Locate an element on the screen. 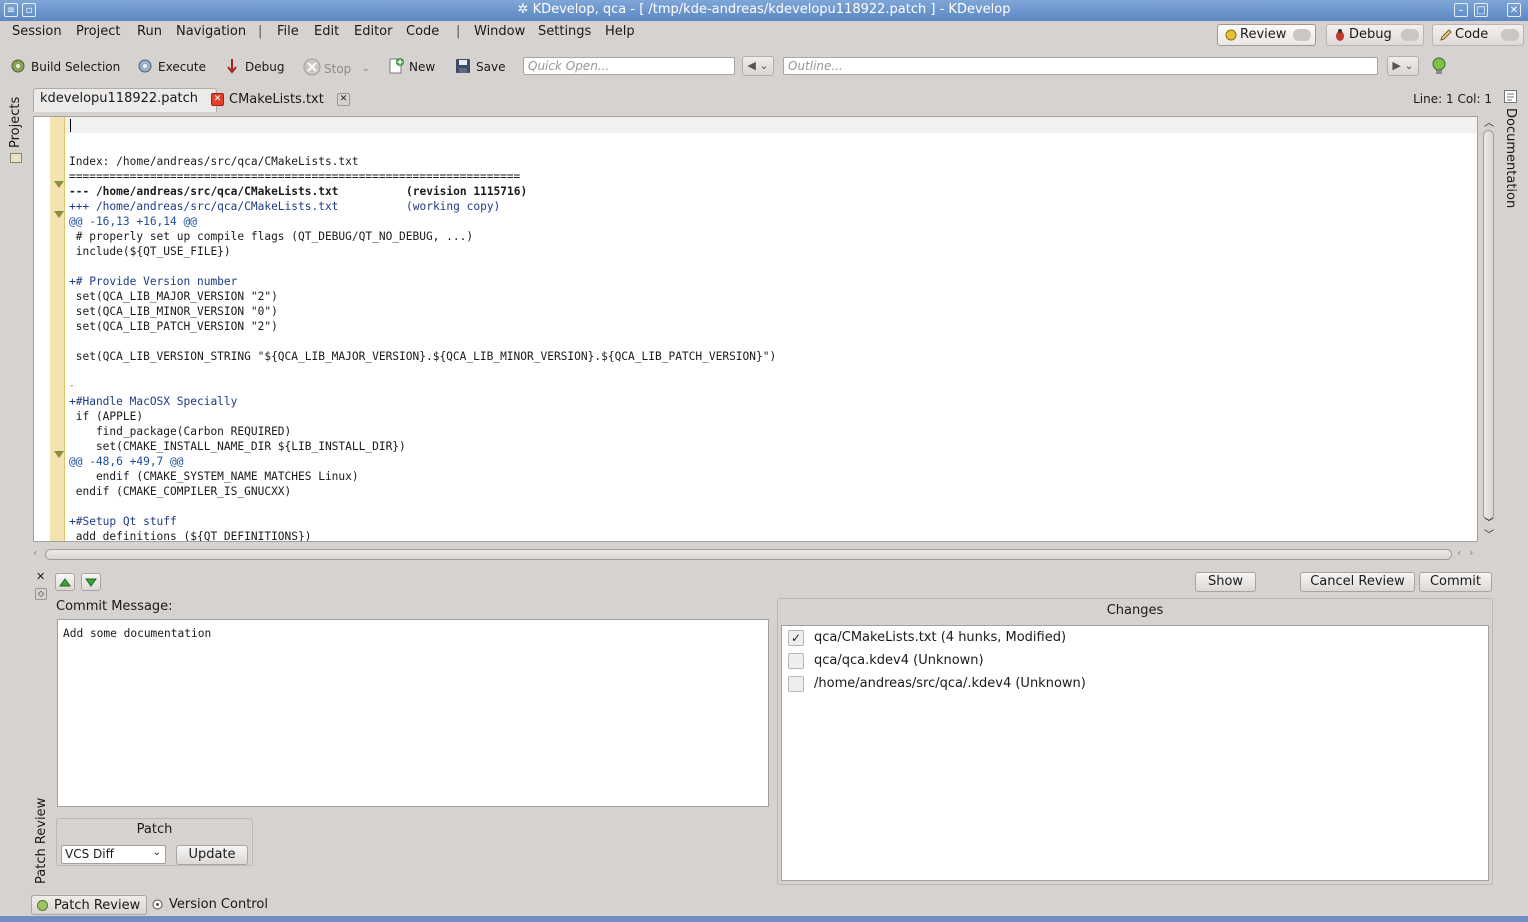  editor-vertical-scrollbar: ︿ ﹀ ﹀ is located at coordinates (1488, 329).